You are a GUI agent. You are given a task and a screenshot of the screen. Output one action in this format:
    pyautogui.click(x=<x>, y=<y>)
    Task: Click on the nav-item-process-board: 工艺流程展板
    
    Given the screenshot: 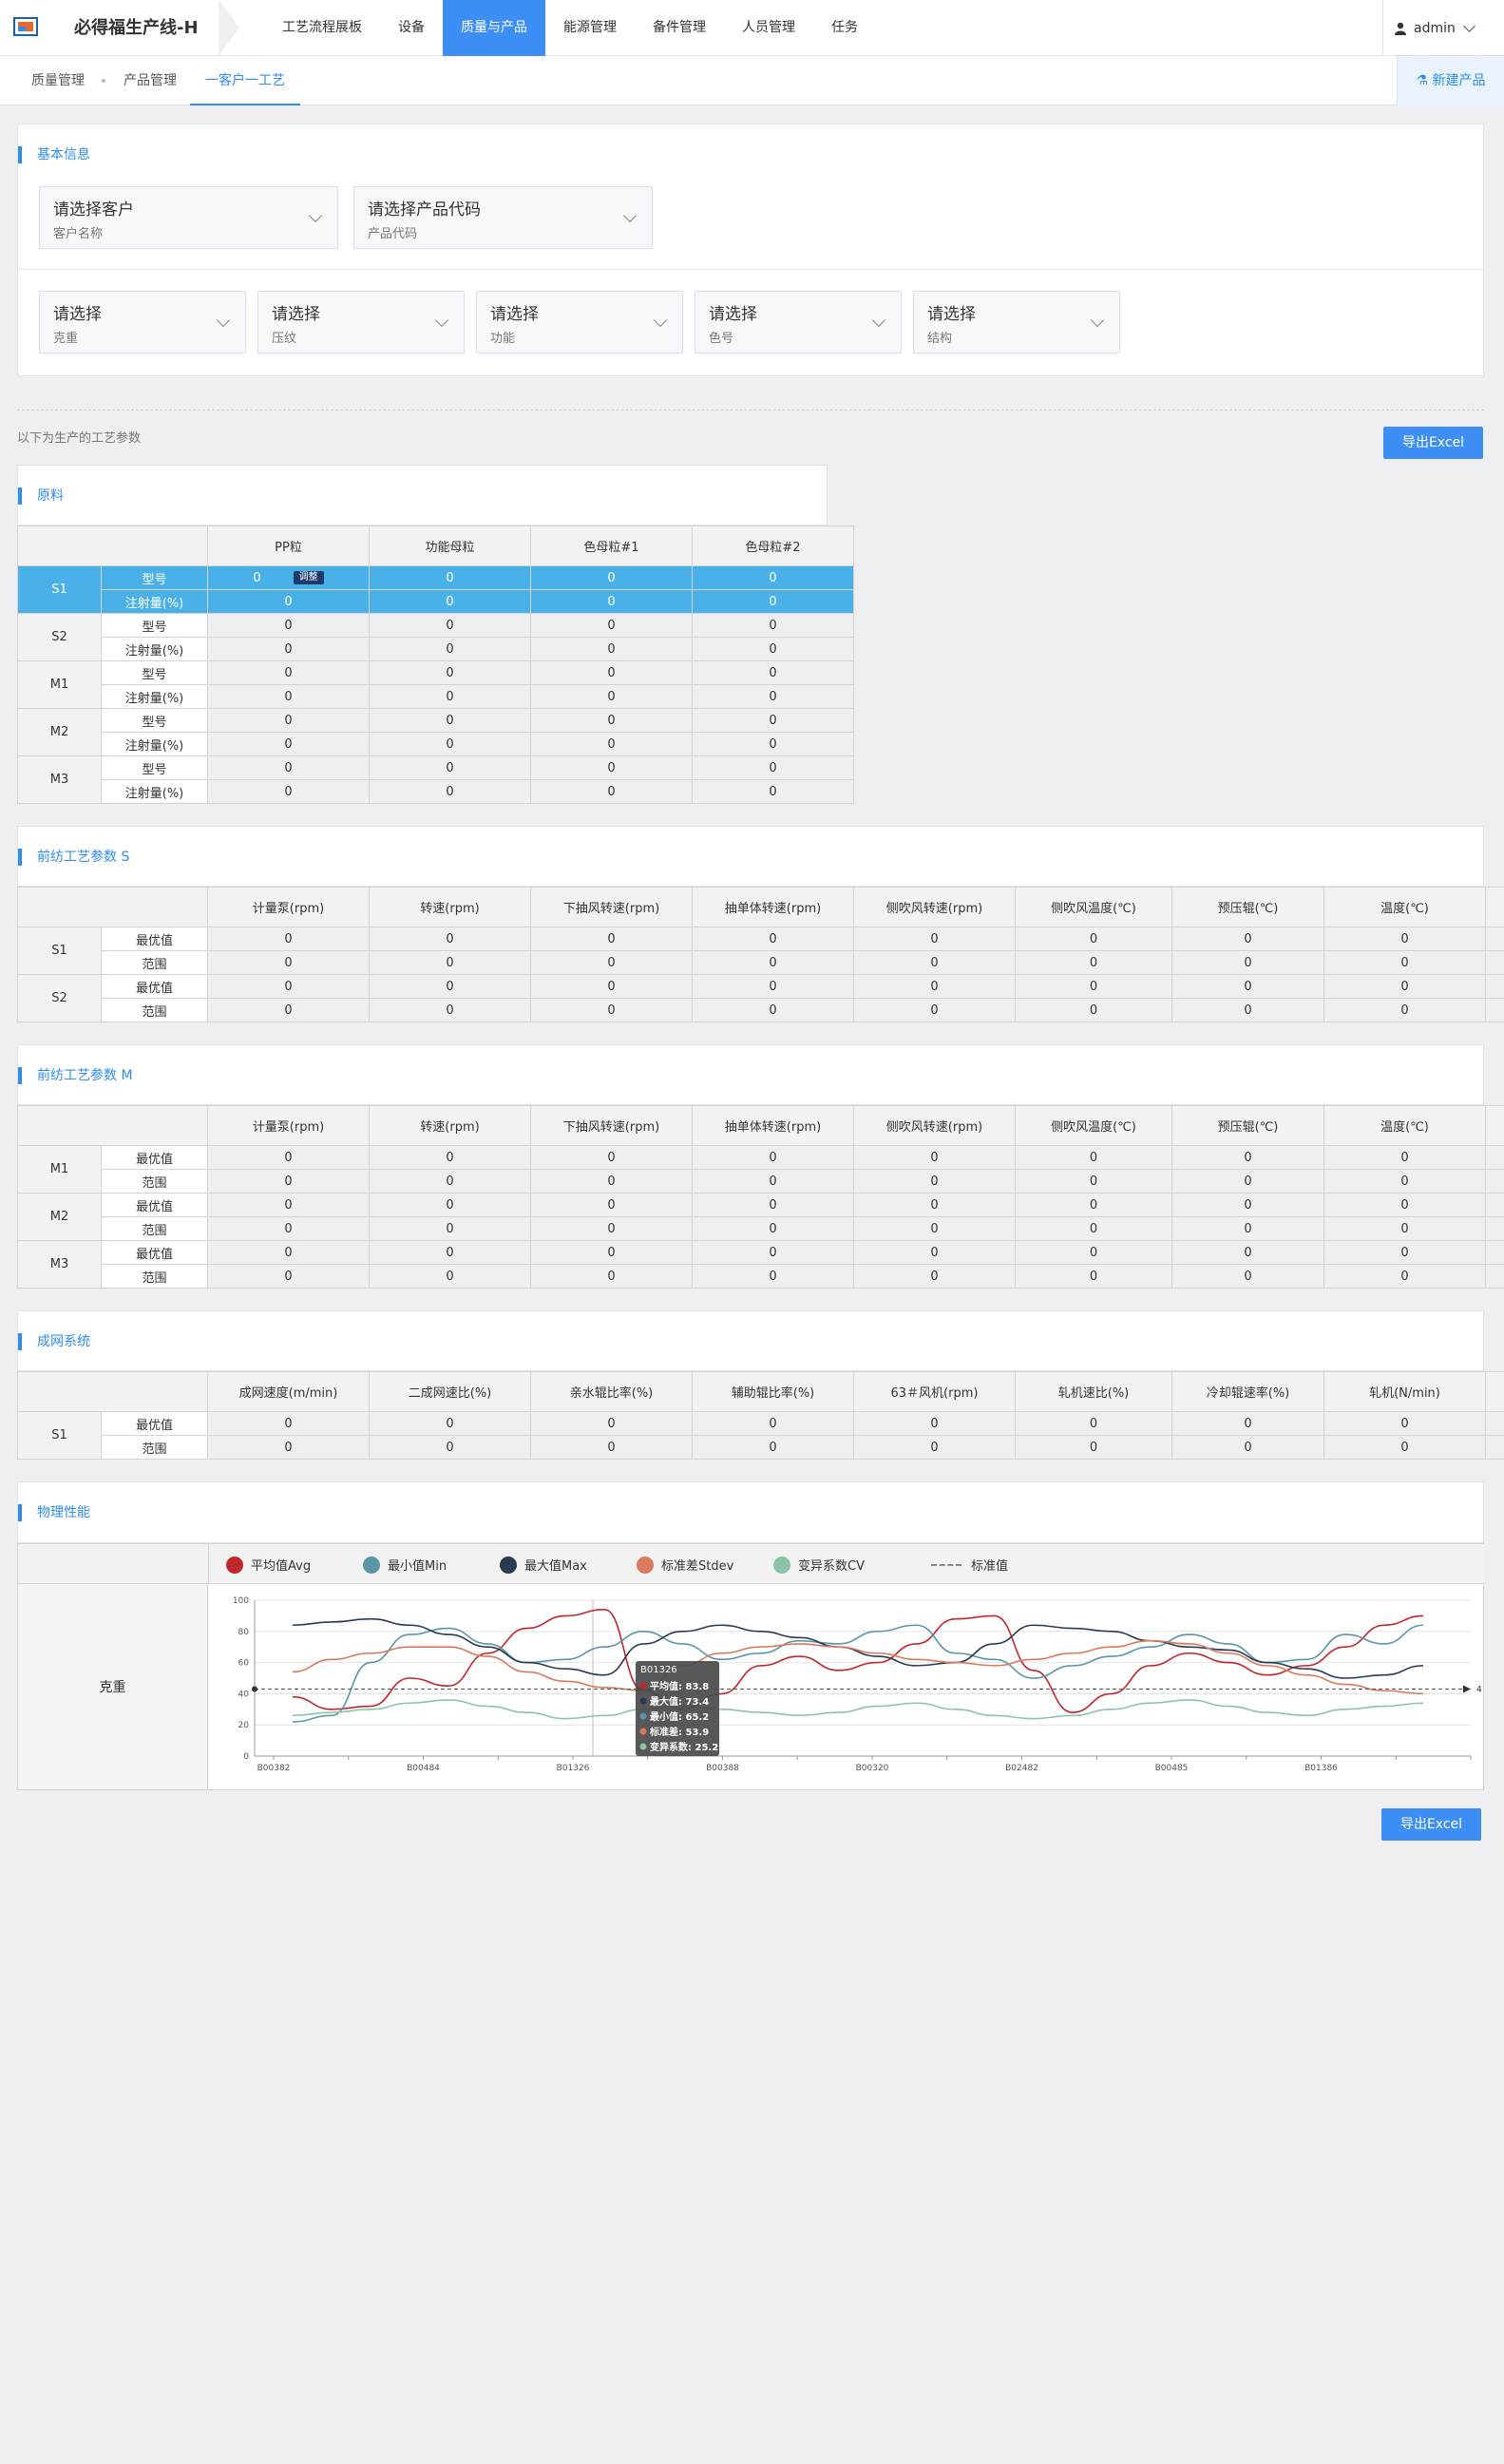 What is the action you would take?
    pyautogui.click(x=322, y=28)
    